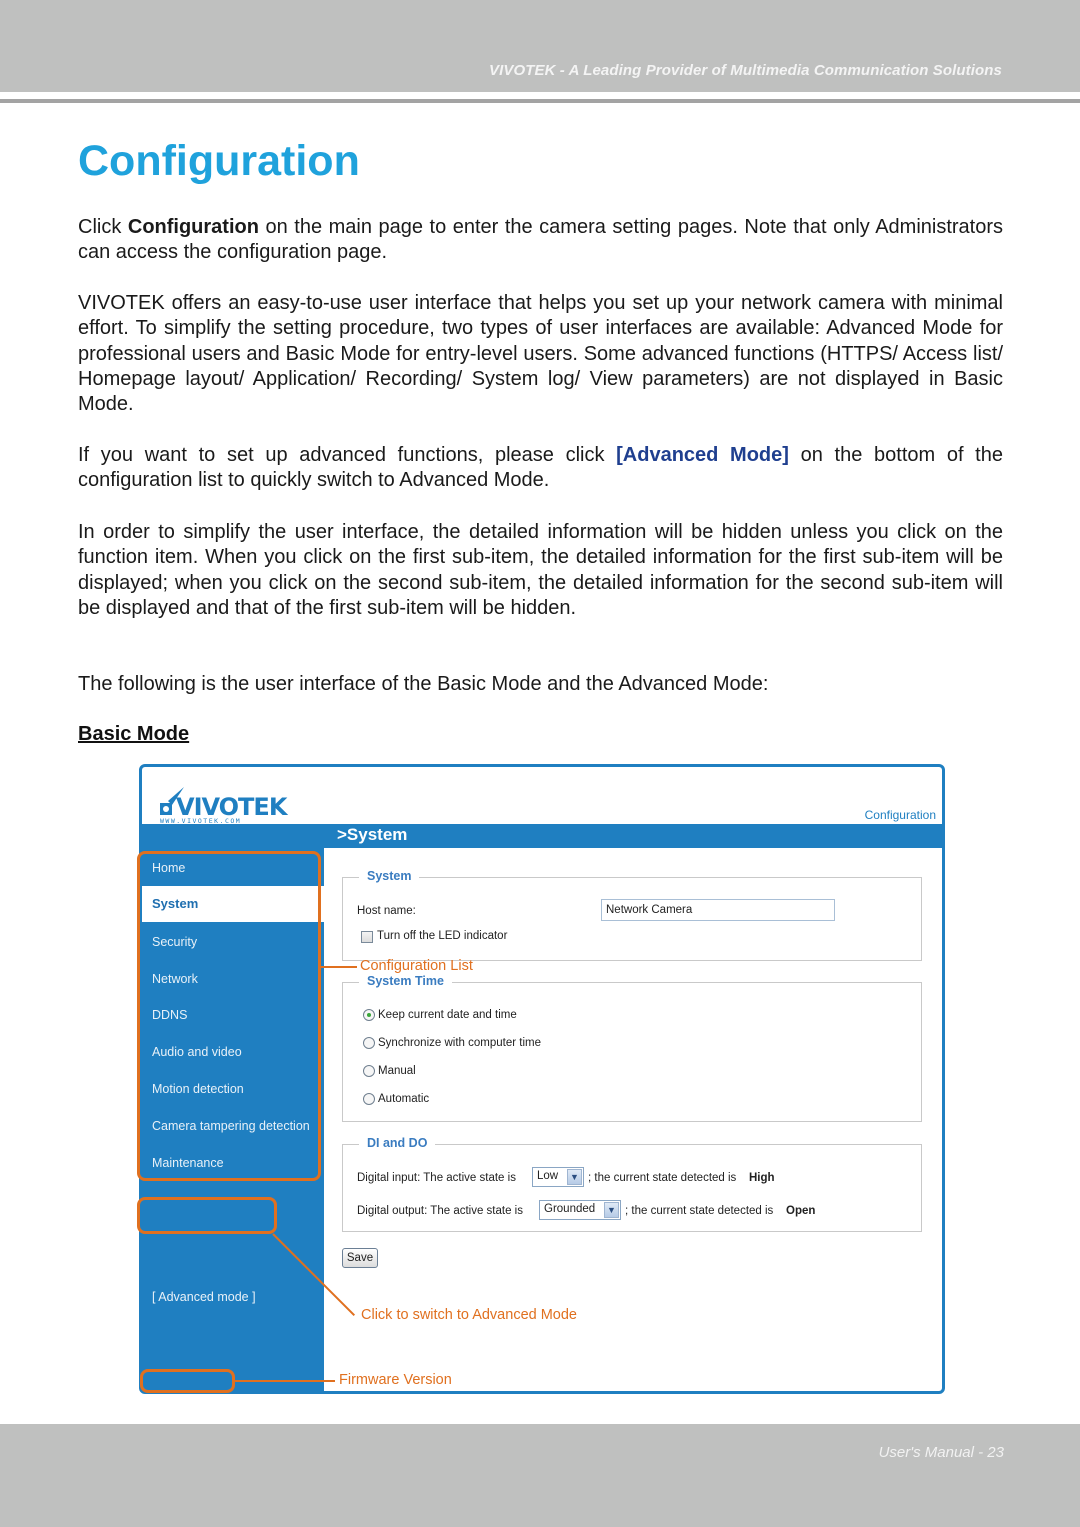 The image size is (1080, 1527). What do you see at coordinates (389, 876) in the screenshot?
I see `system-legend: System` at bounding box center [389, 876].